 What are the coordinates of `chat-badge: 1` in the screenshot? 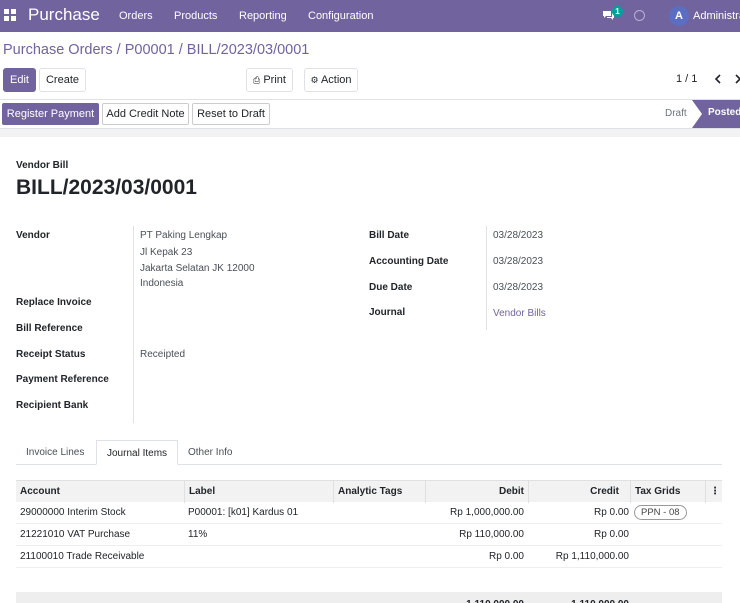 It's located at (617, 11).